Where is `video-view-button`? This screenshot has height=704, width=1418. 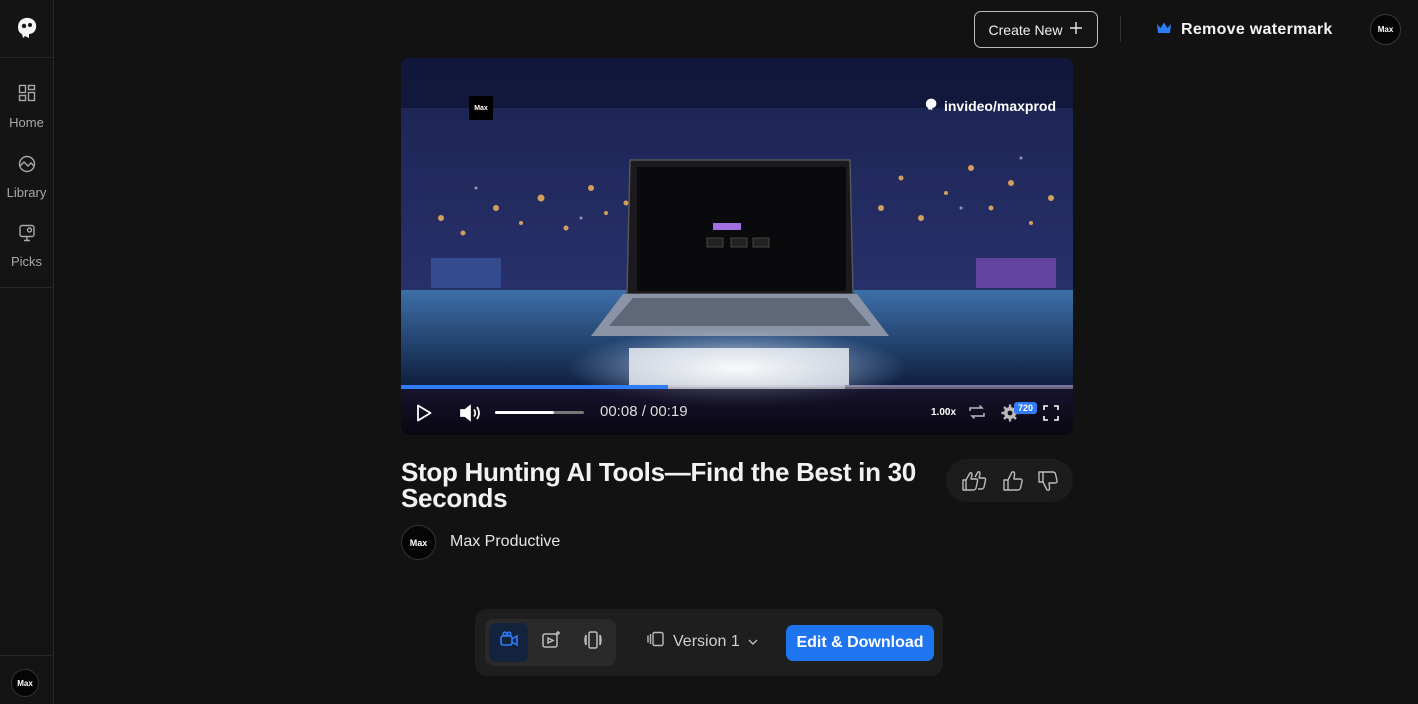
video-view-button is located at coordinates (508, 642).